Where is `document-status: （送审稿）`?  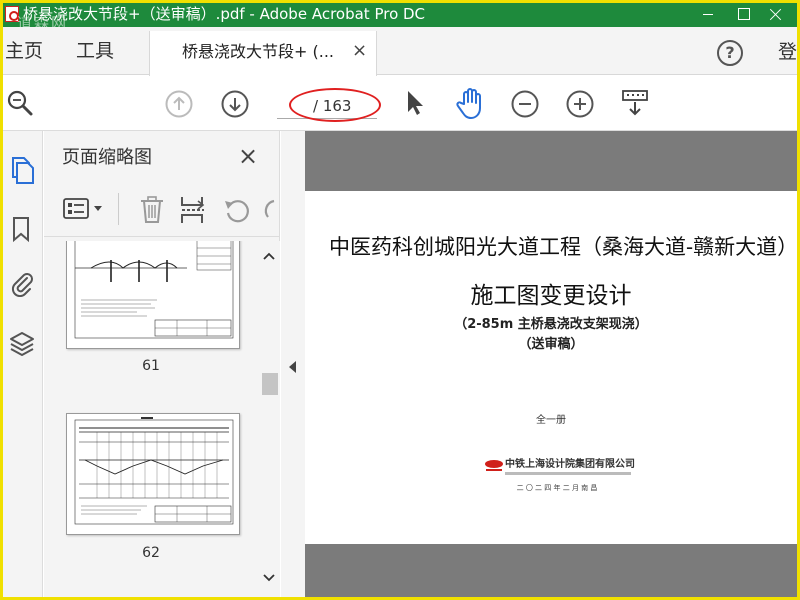
document-status: （送审稿） is located at coordinates (551, 344).